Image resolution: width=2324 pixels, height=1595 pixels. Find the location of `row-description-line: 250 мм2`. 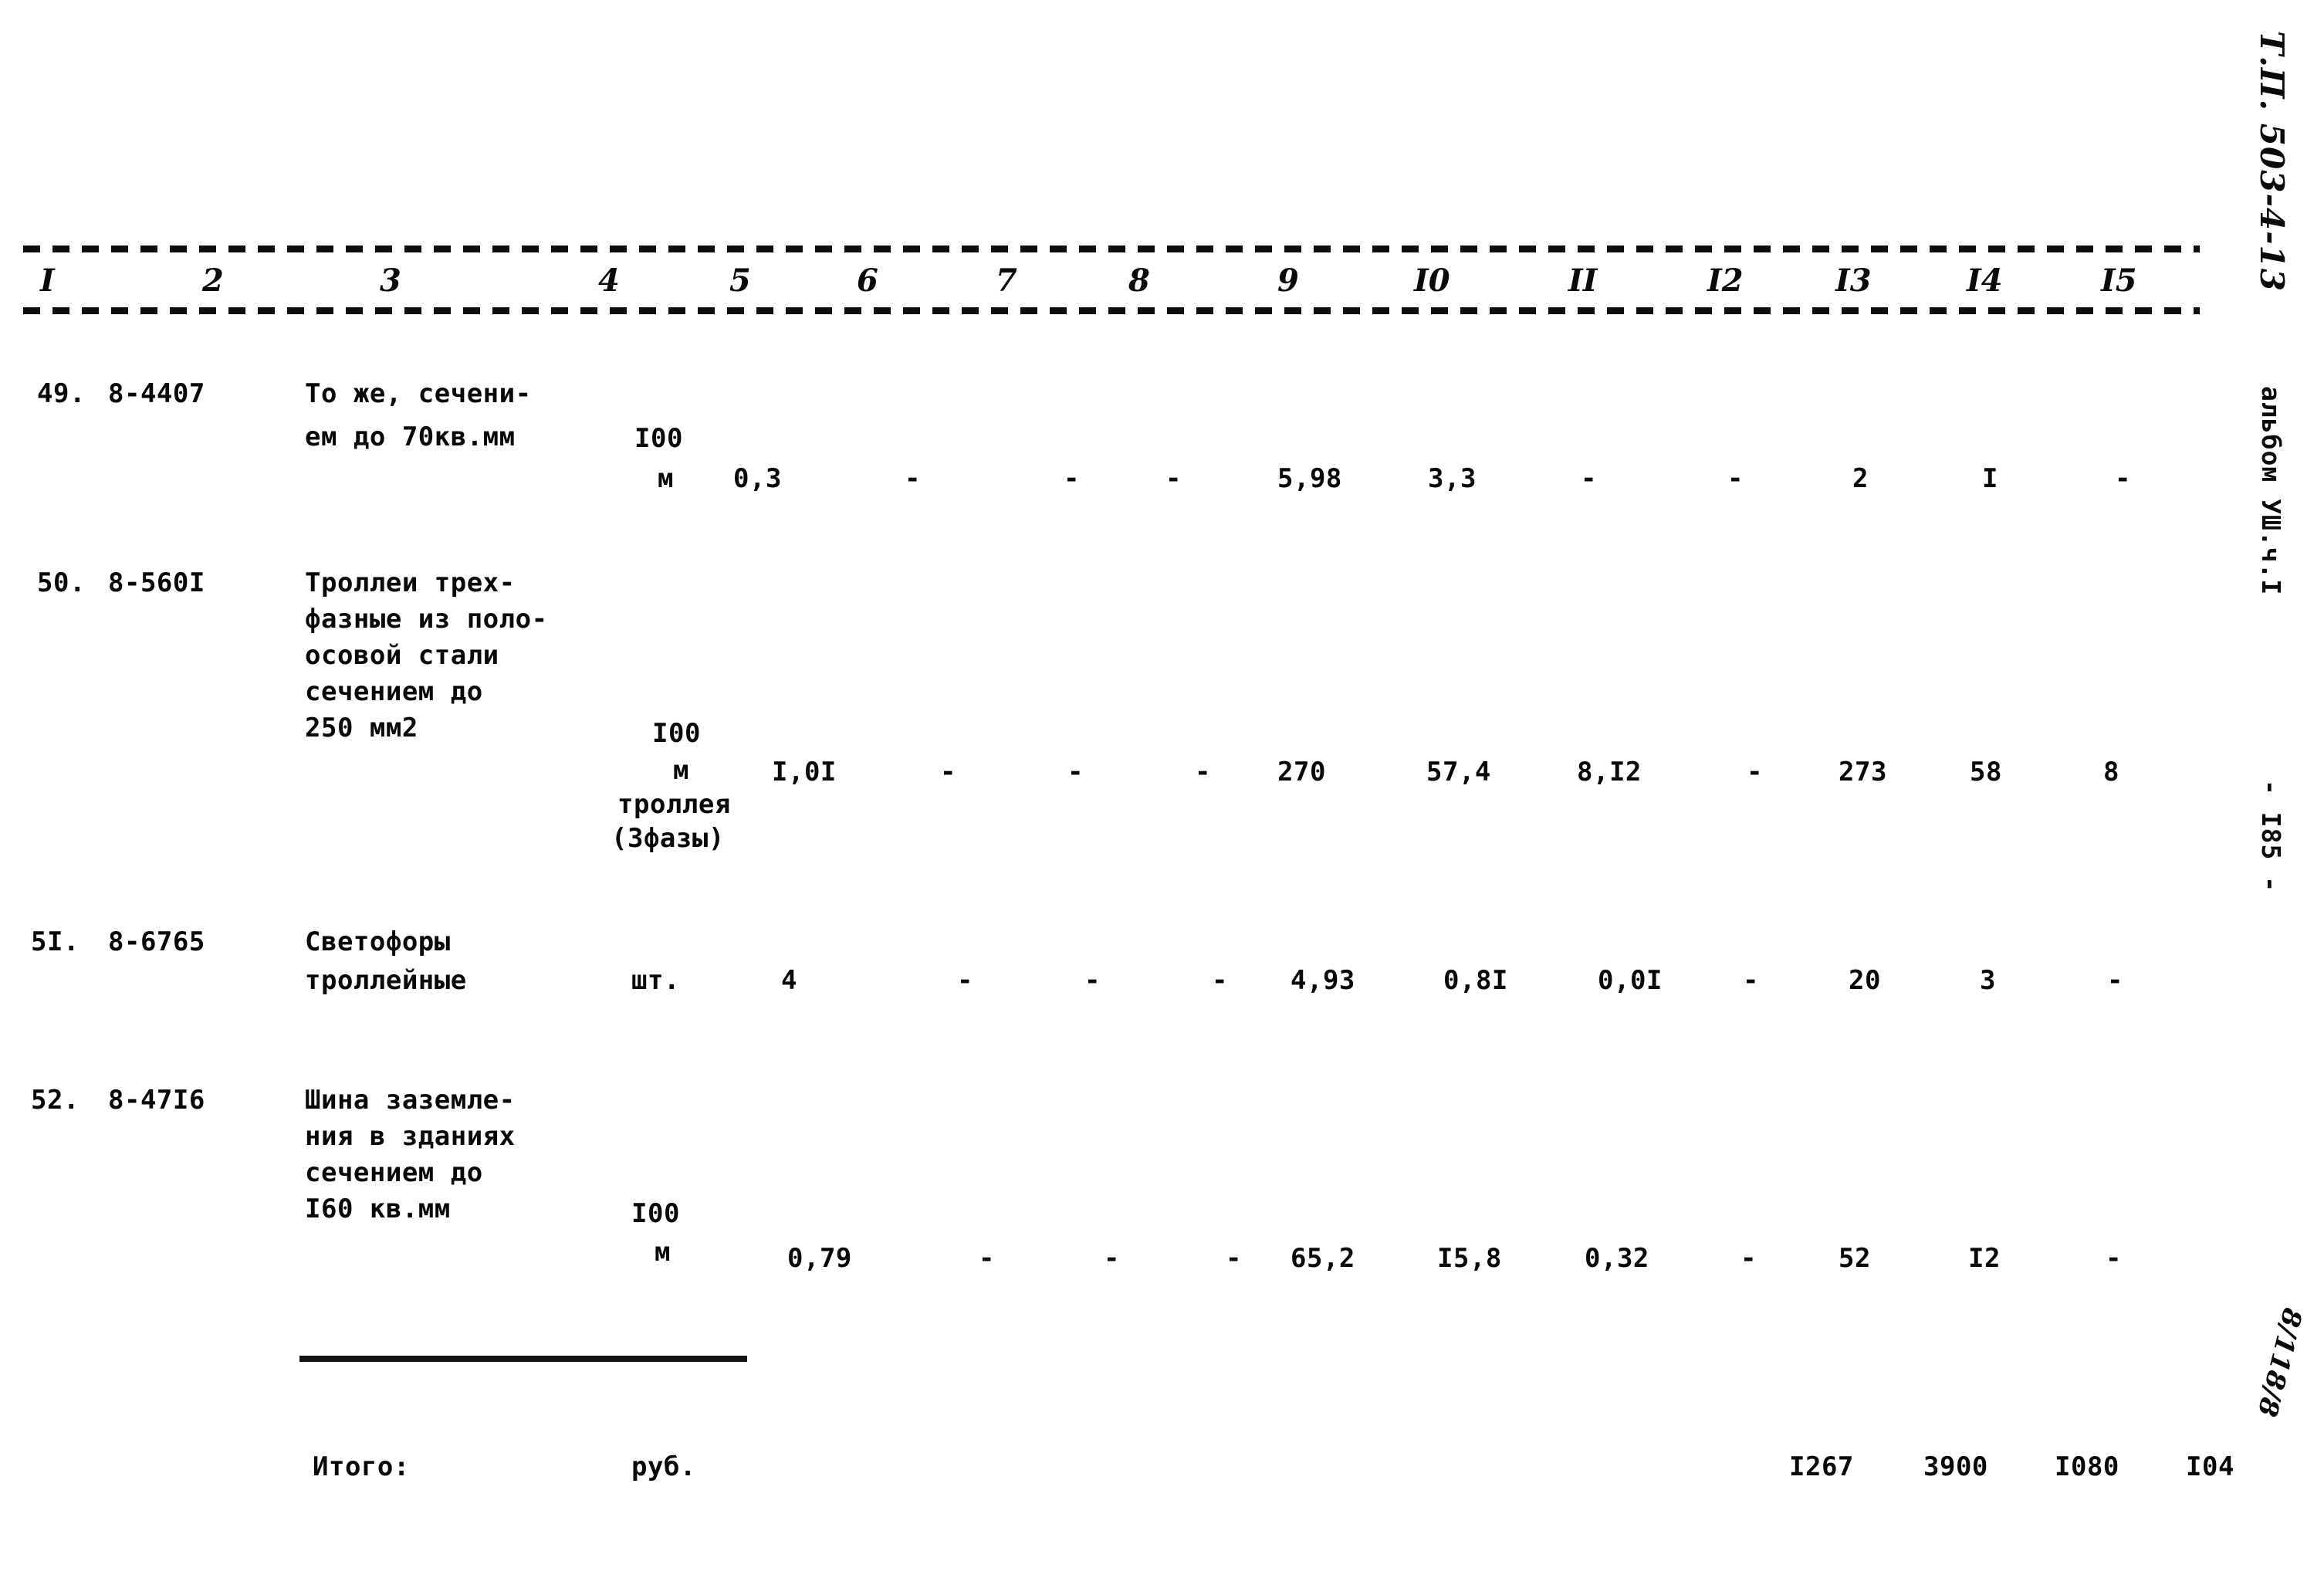

row-description-line: 250 мм2 is located at coordinates (361, 728).